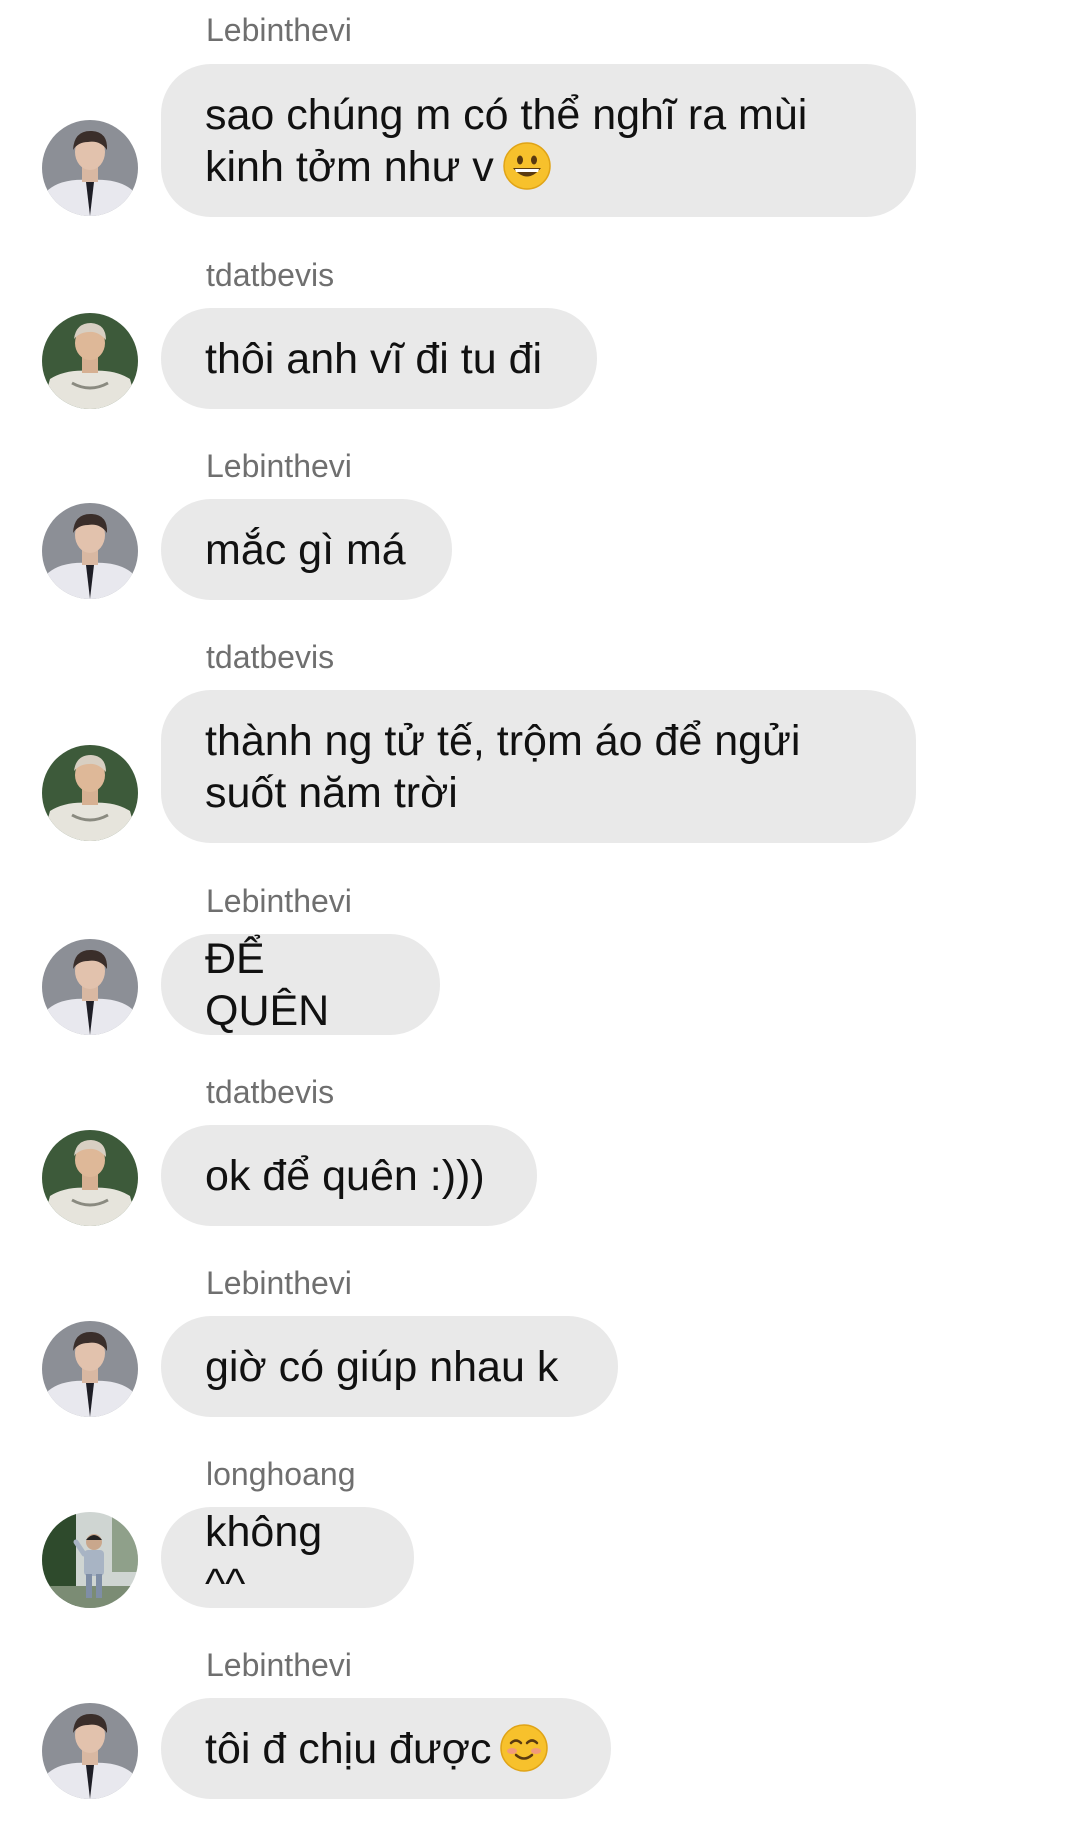  I want to click on message-bubble: tôi đ chịu được, so click(386, 1748).